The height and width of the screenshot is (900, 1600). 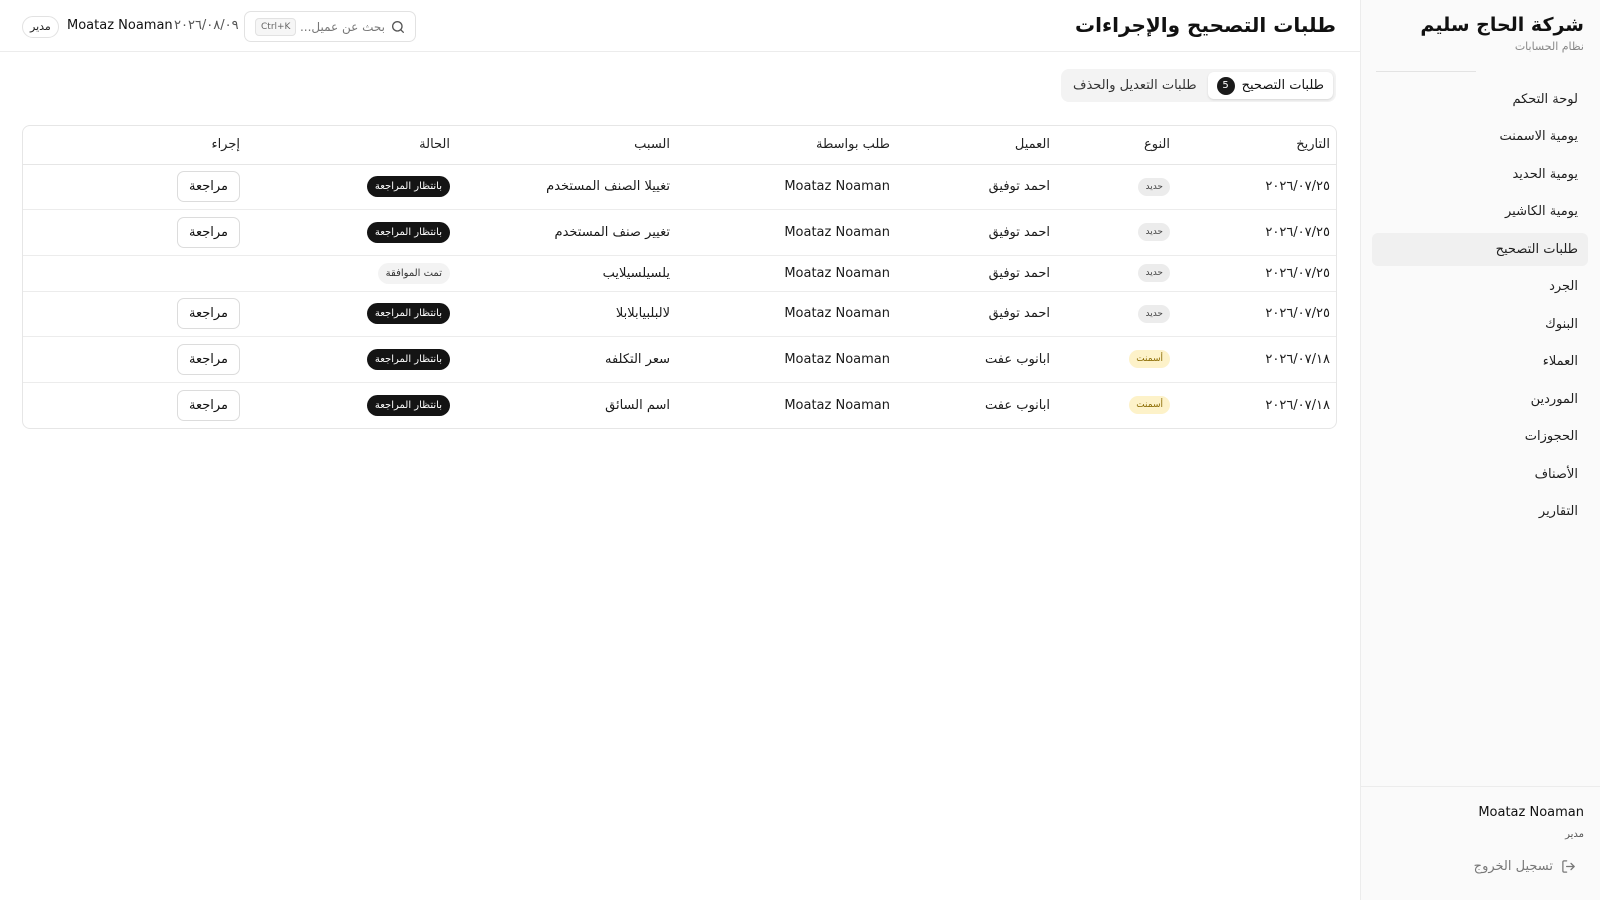 What do you see at coordinates (1205, 25) in the screenshot?
I see `page-title: طلبات التصحيح والإجراءات` at bounding box center [1205, 25].